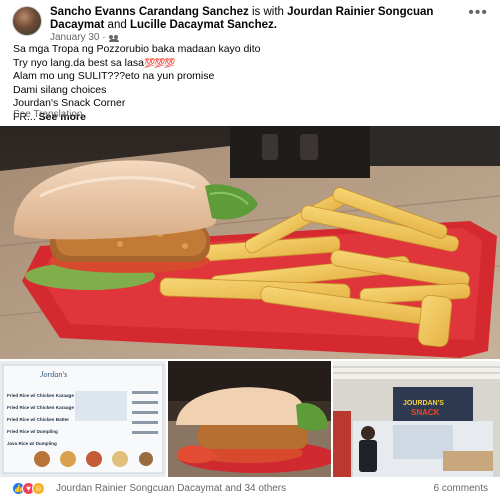  I want to click on tagged-person-2: Lucille Dacaymat Sanchez., so click(203, 25).